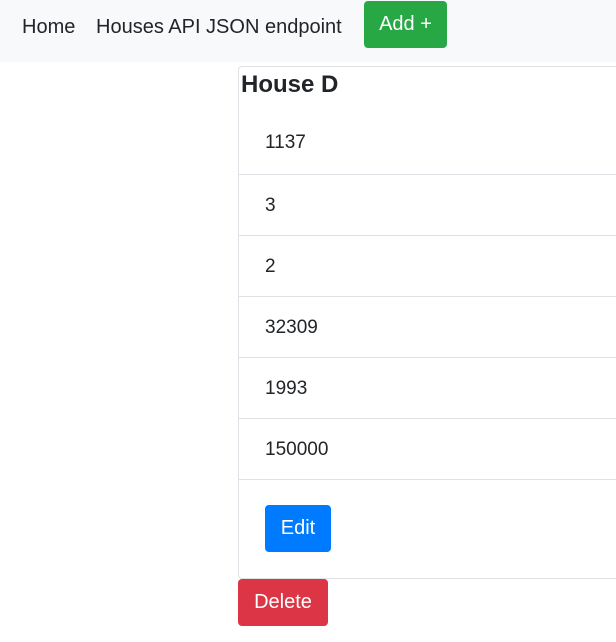 Image resolution: width=616 pixels, height=642 pixels. What do you see at coordinates (427, 265) in the screenshot?
I see `list-item: 2` at bounding box center [427, 265].